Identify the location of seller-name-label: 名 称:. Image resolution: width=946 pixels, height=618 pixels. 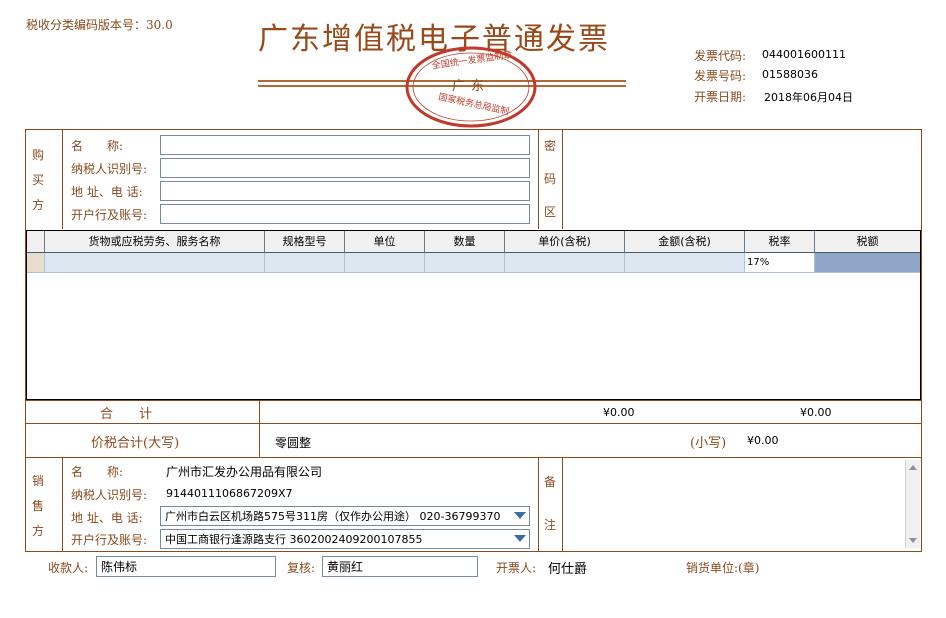
(97, 472).